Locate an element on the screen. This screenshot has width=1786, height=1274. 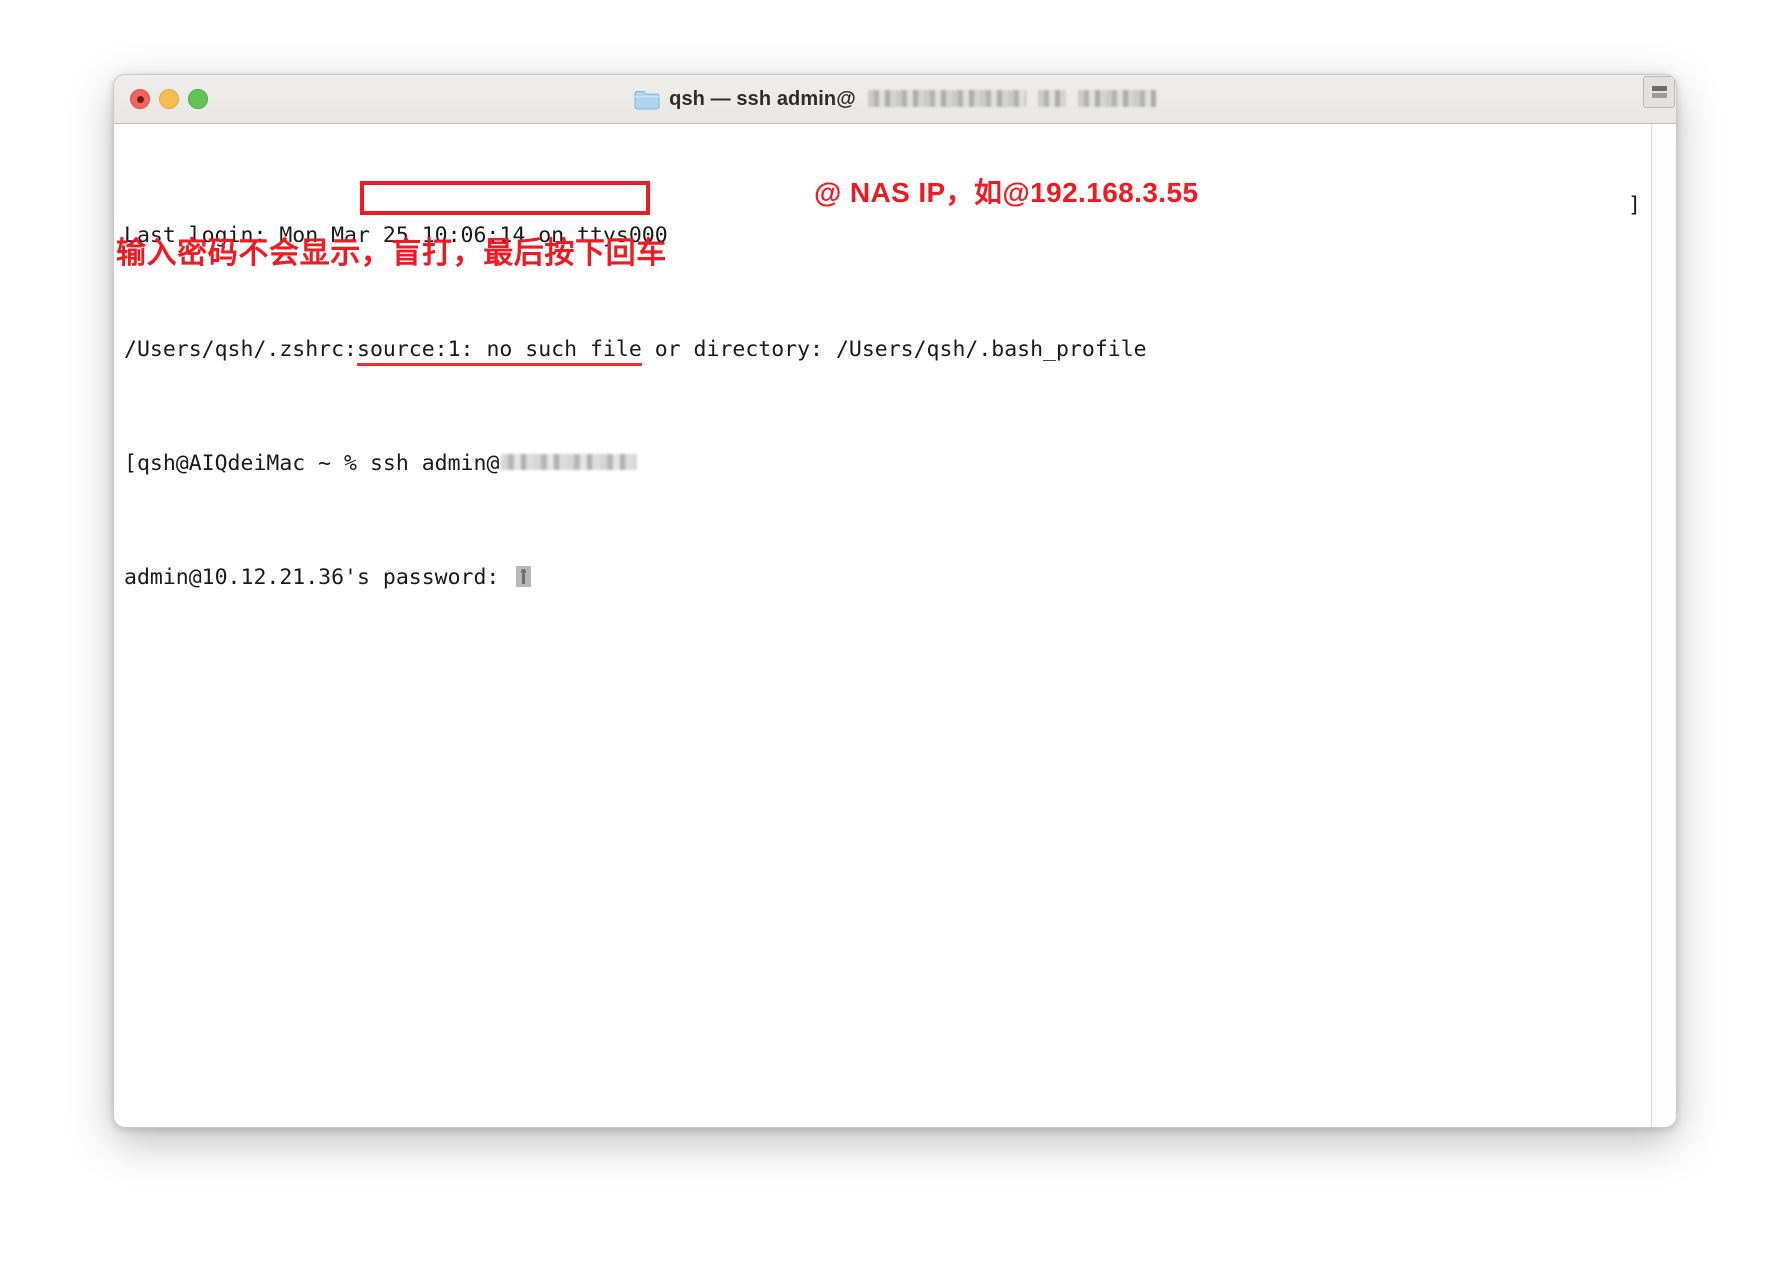
terminal-line-prompt: [qsh@AIQdeiMac ~ % ssh admin@ is located at coordinates (887, 464).